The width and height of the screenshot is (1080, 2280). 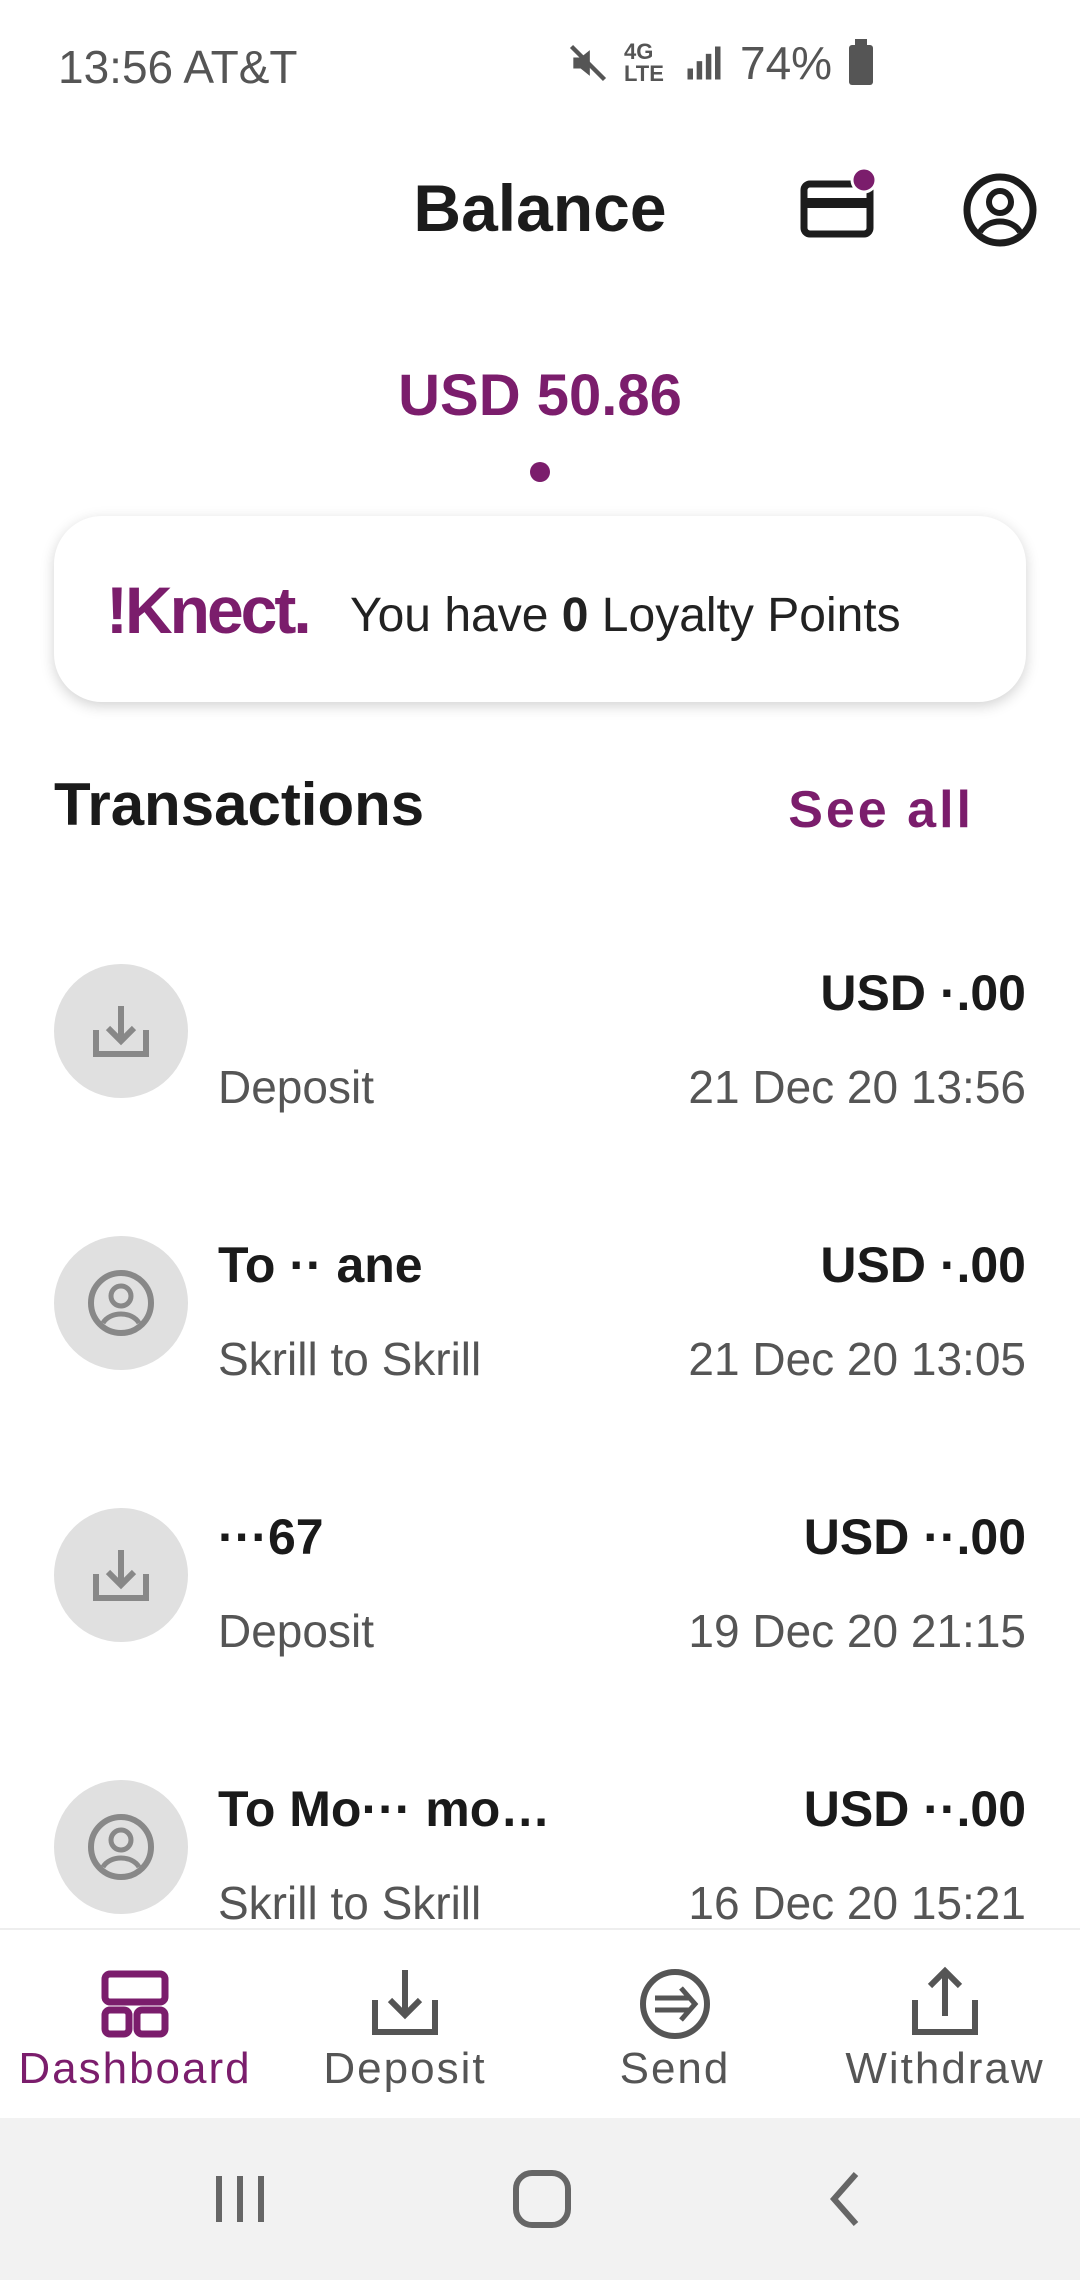 I want to click on transaction-row: ···67 USD ··.00 Deposit 19 Dec 20 21:15, so click(x=540, y=1564).